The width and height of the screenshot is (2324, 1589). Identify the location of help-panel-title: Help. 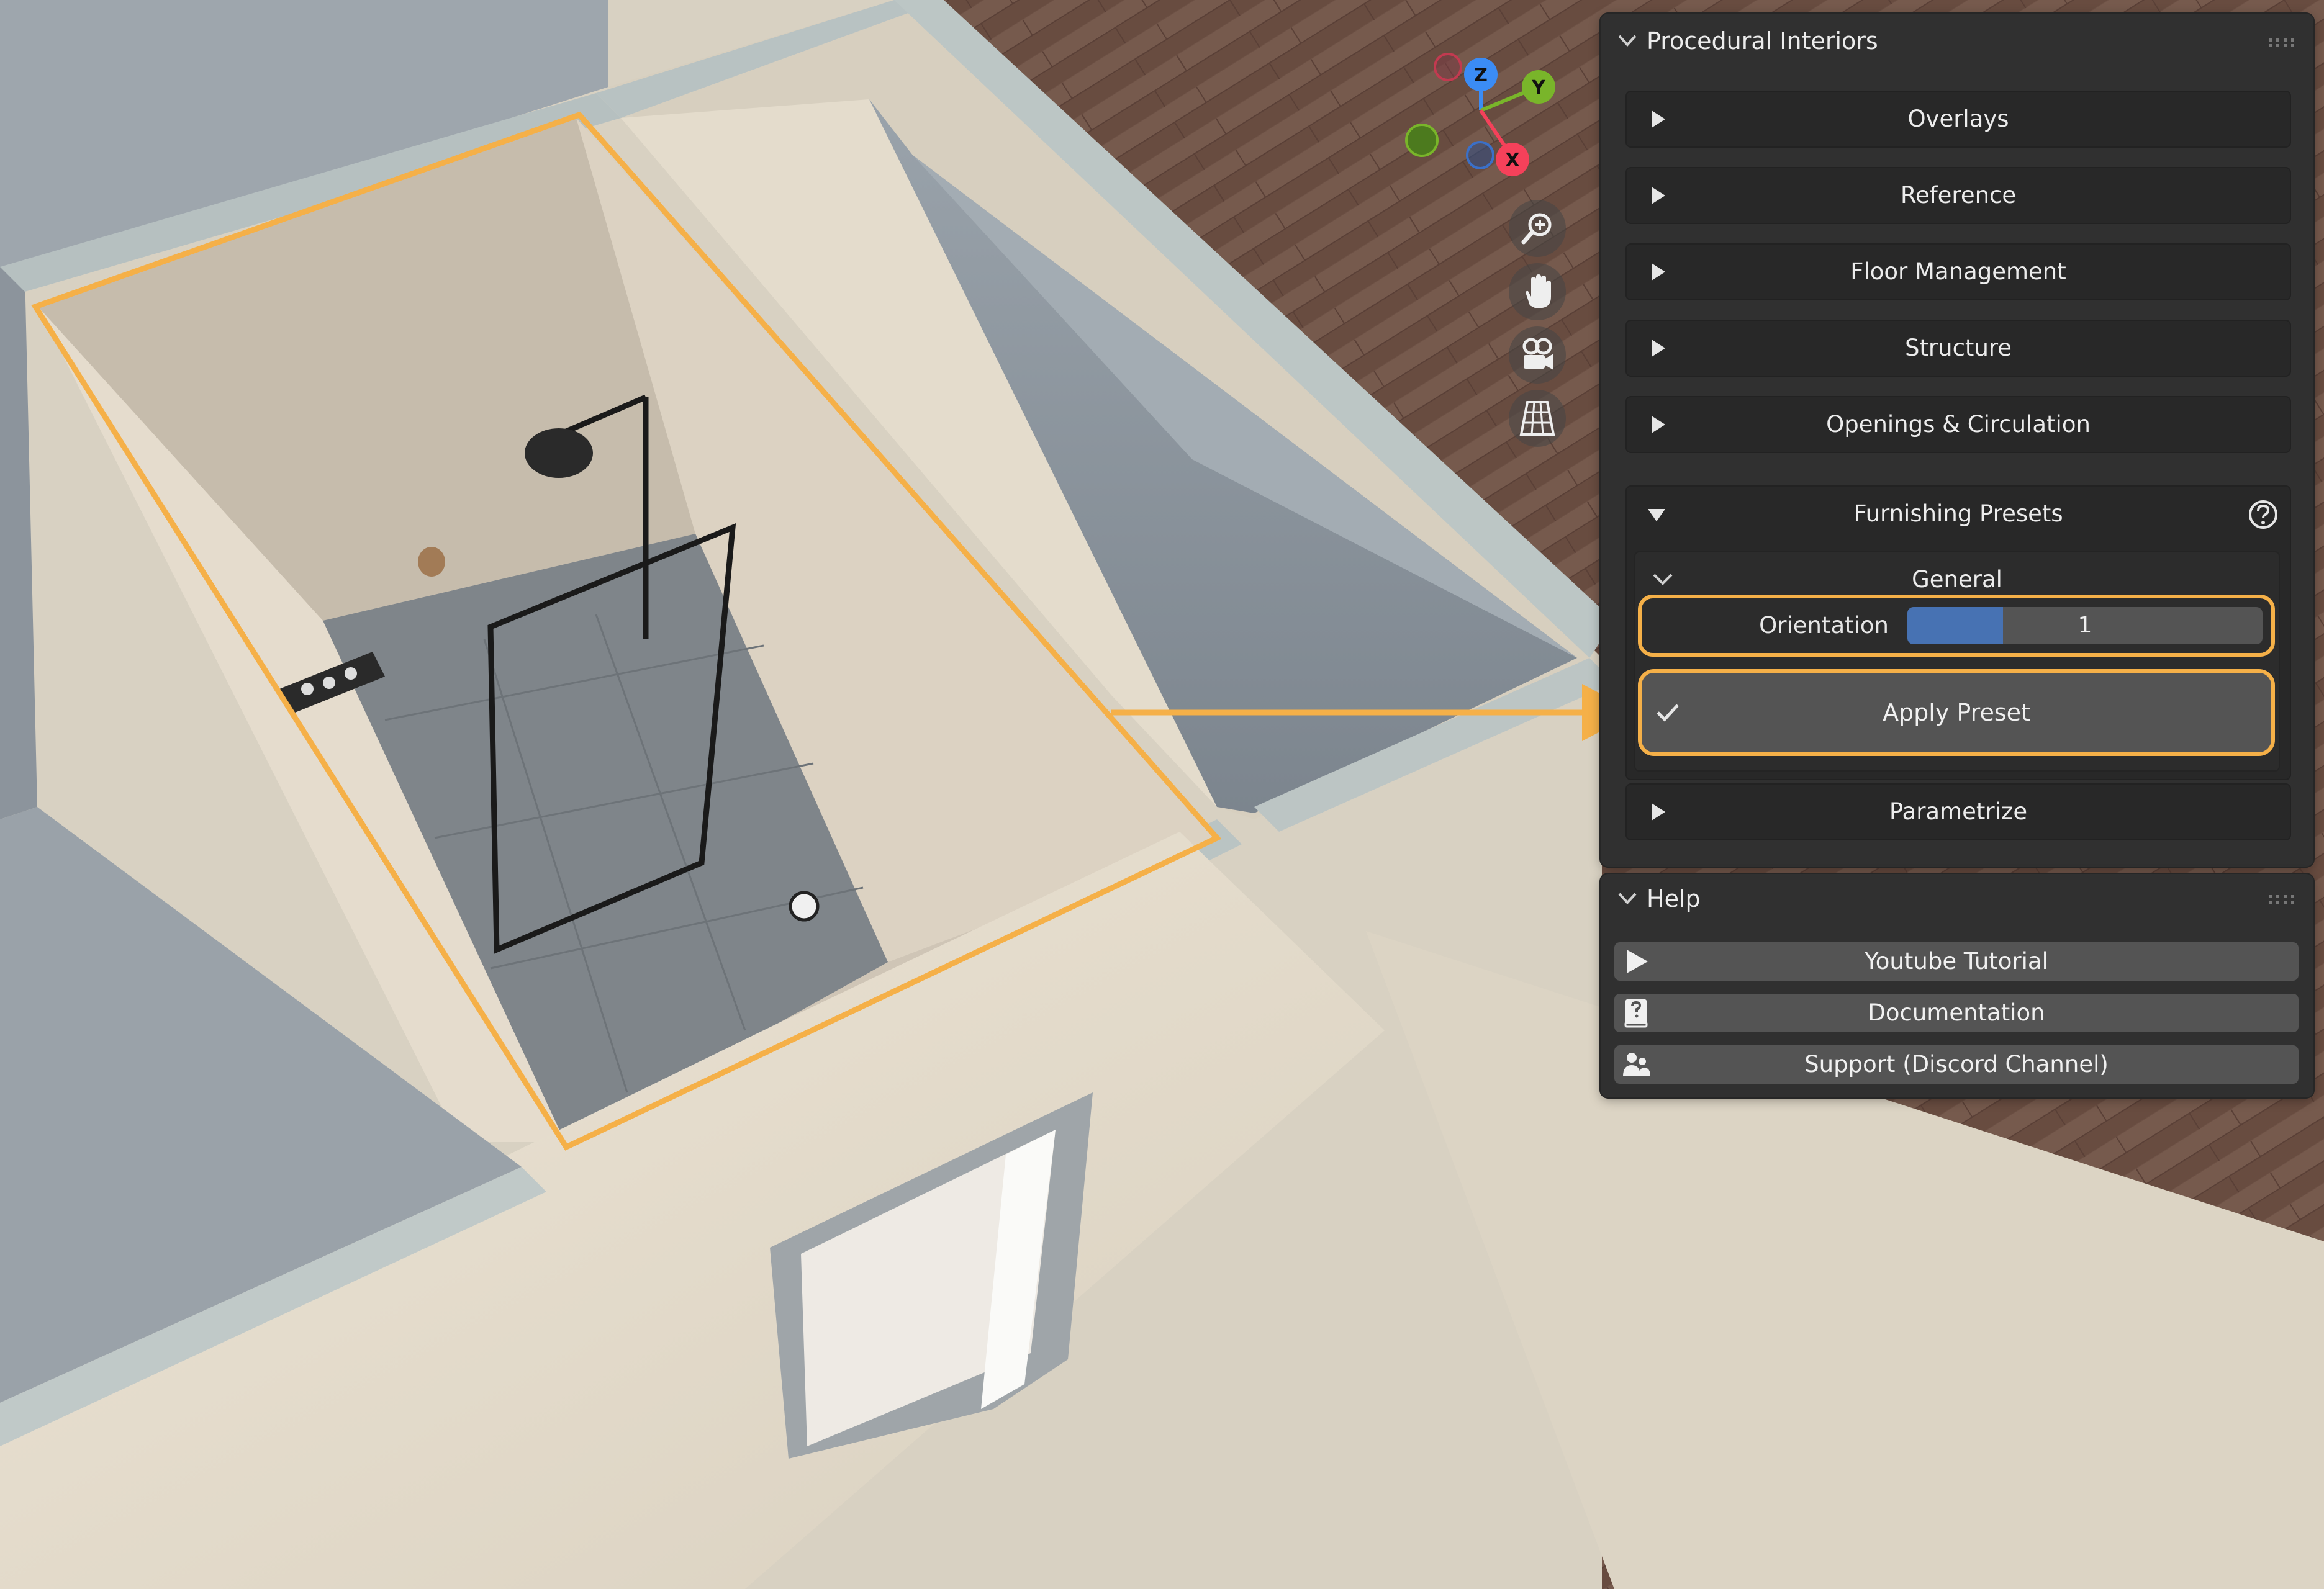
(1674, 899).